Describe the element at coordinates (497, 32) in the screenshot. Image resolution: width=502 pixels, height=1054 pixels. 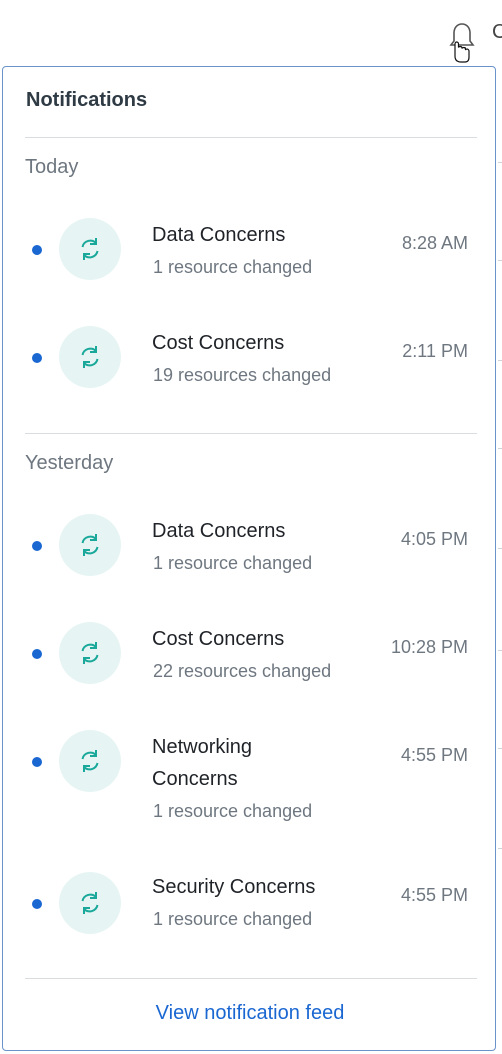
I see `header-partial-text: C` at that location.